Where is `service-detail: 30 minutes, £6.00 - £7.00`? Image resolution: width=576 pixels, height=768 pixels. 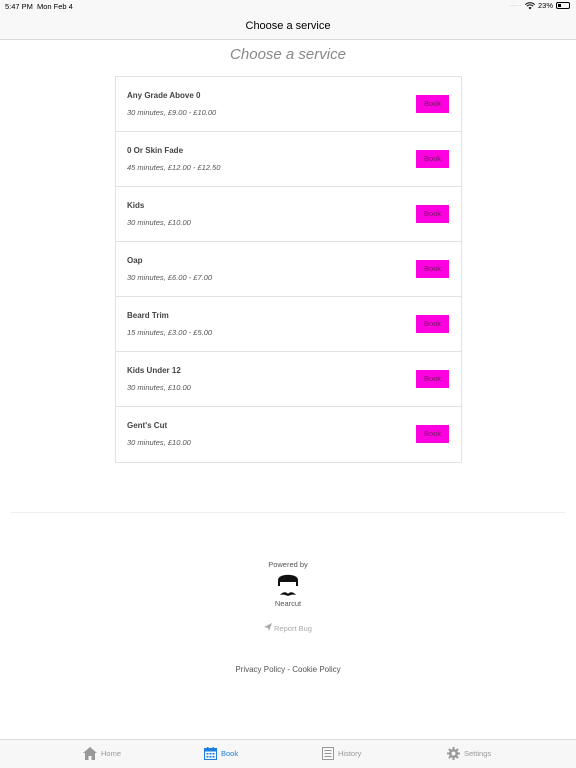
service-detail: 30 minutes, £6.00 - £7.00 is located at coordinates (170, 277).